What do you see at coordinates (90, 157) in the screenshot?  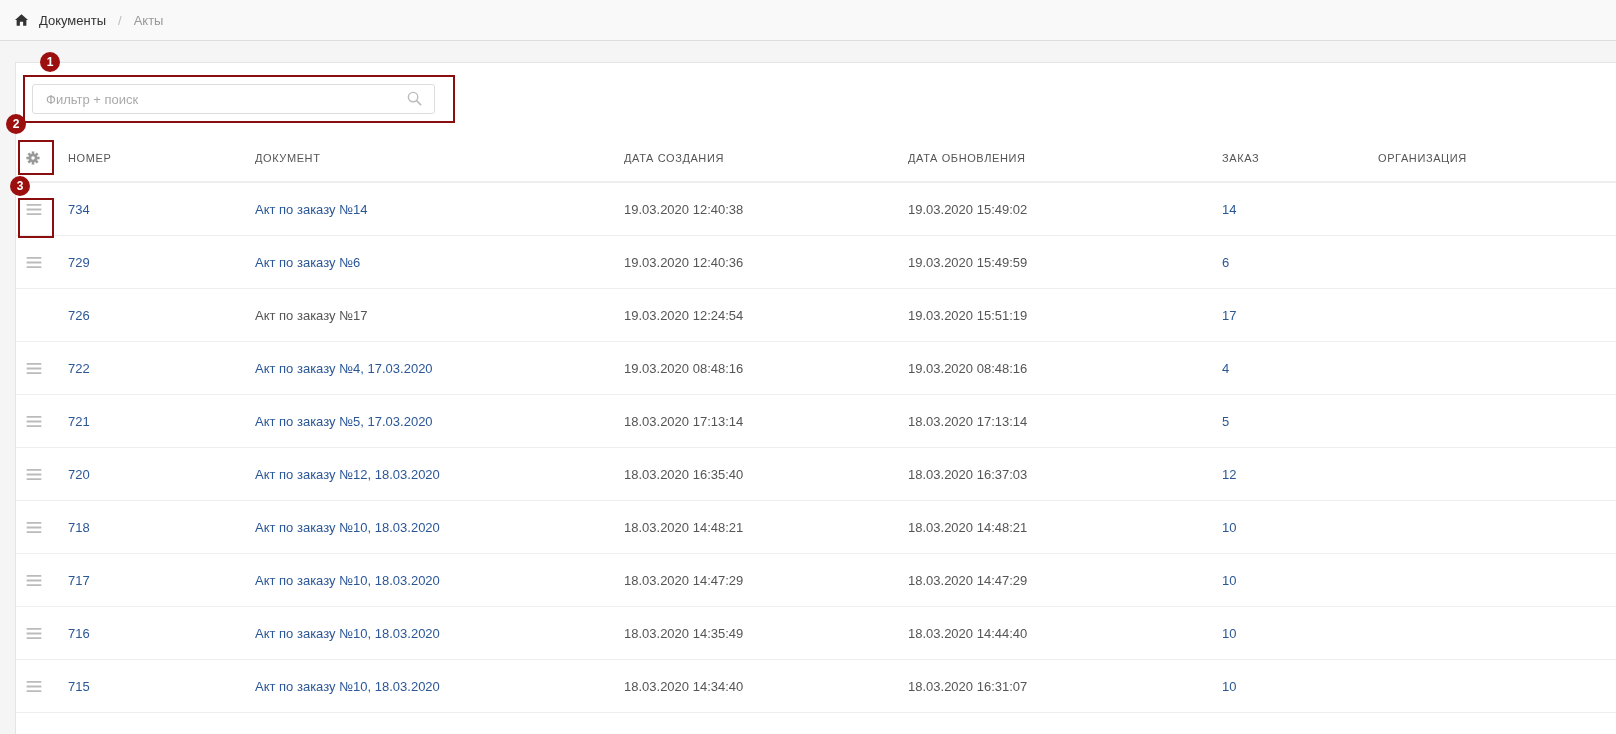 I see `column-header: НОМЕР` at bounding box center [90, 157].